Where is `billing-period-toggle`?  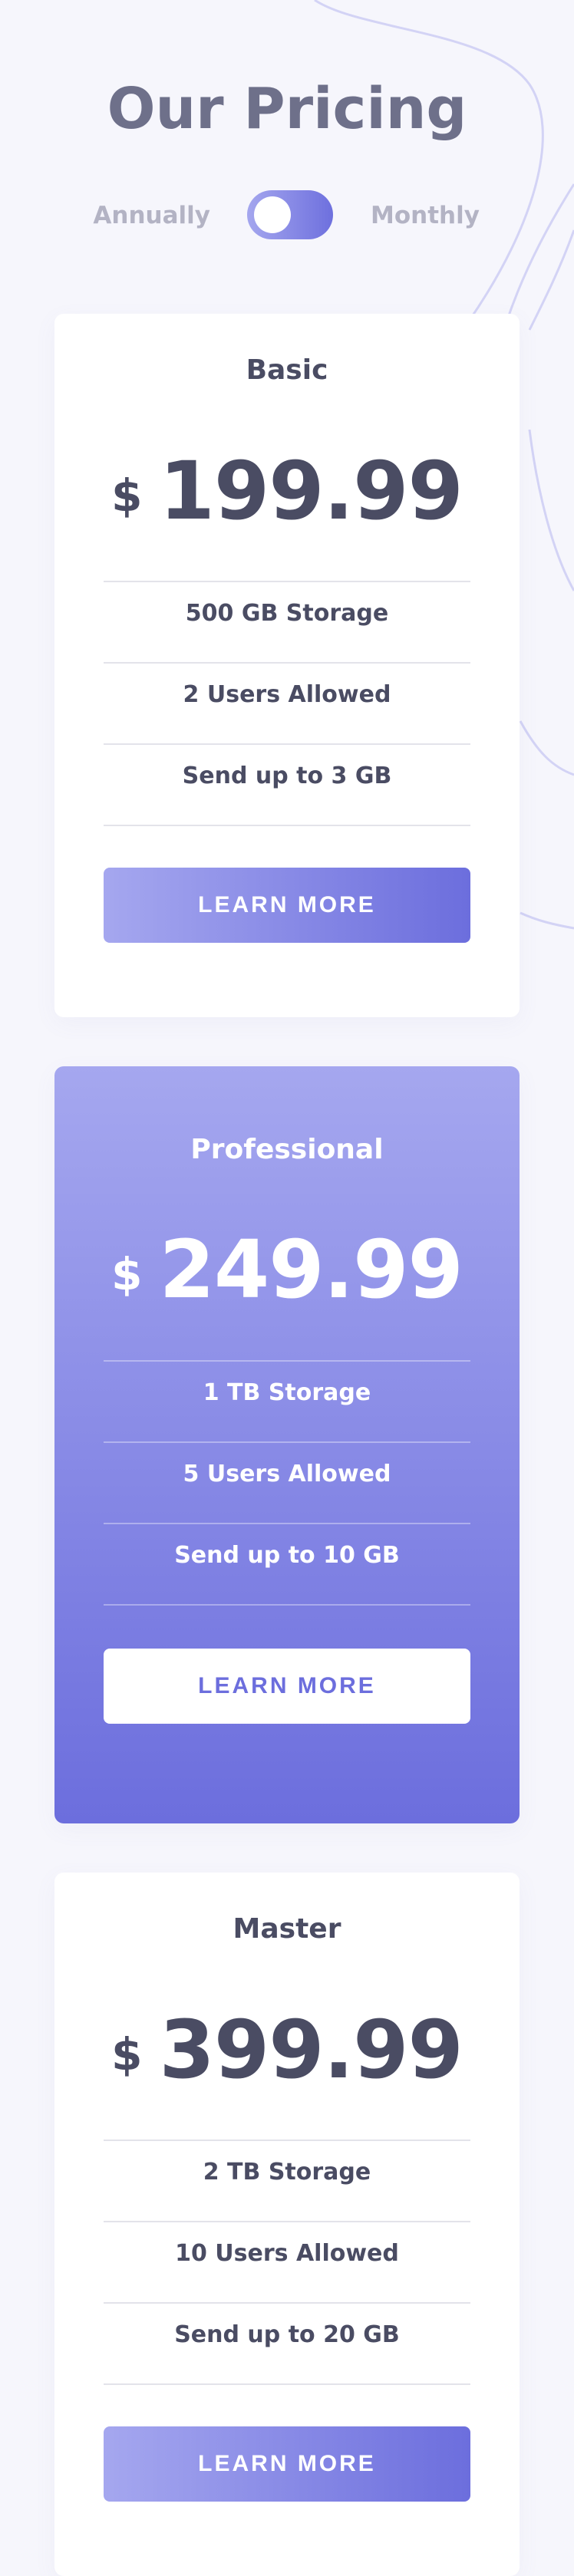
billing-period-toggle is located at coordinates (290, 214).